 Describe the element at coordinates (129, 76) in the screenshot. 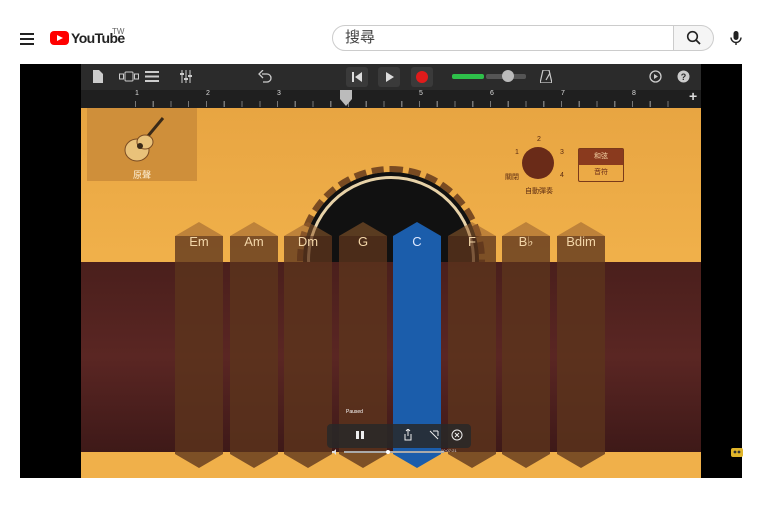

I see `view-icon` at that location.